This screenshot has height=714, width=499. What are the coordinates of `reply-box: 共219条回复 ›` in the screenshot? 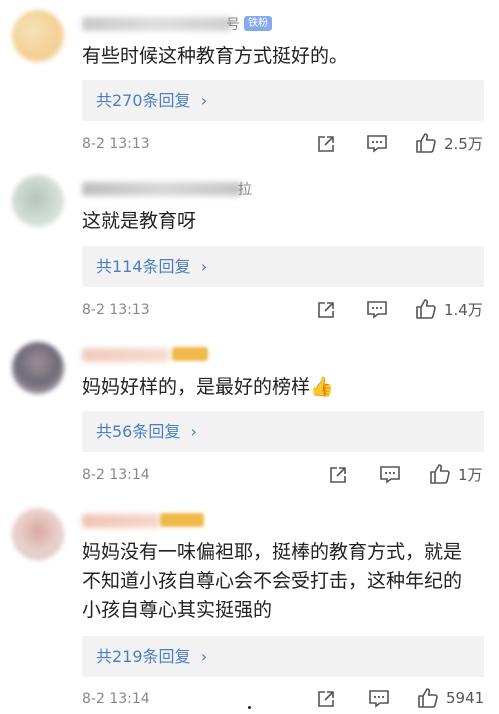 It's located at (283, 656).